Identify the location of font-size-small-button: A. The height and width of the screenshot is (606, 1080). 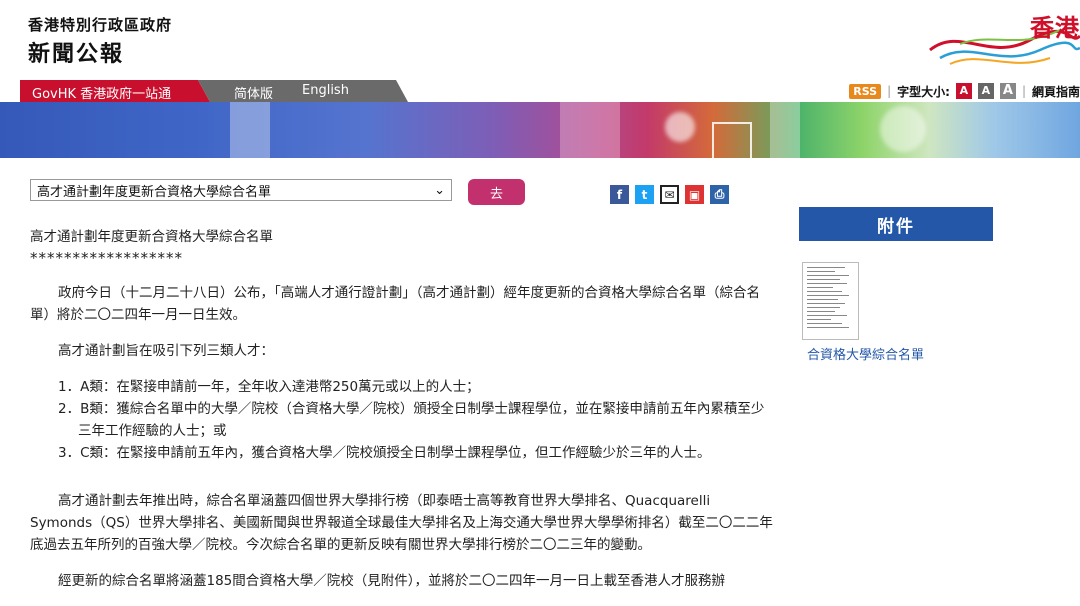
(963, 91).